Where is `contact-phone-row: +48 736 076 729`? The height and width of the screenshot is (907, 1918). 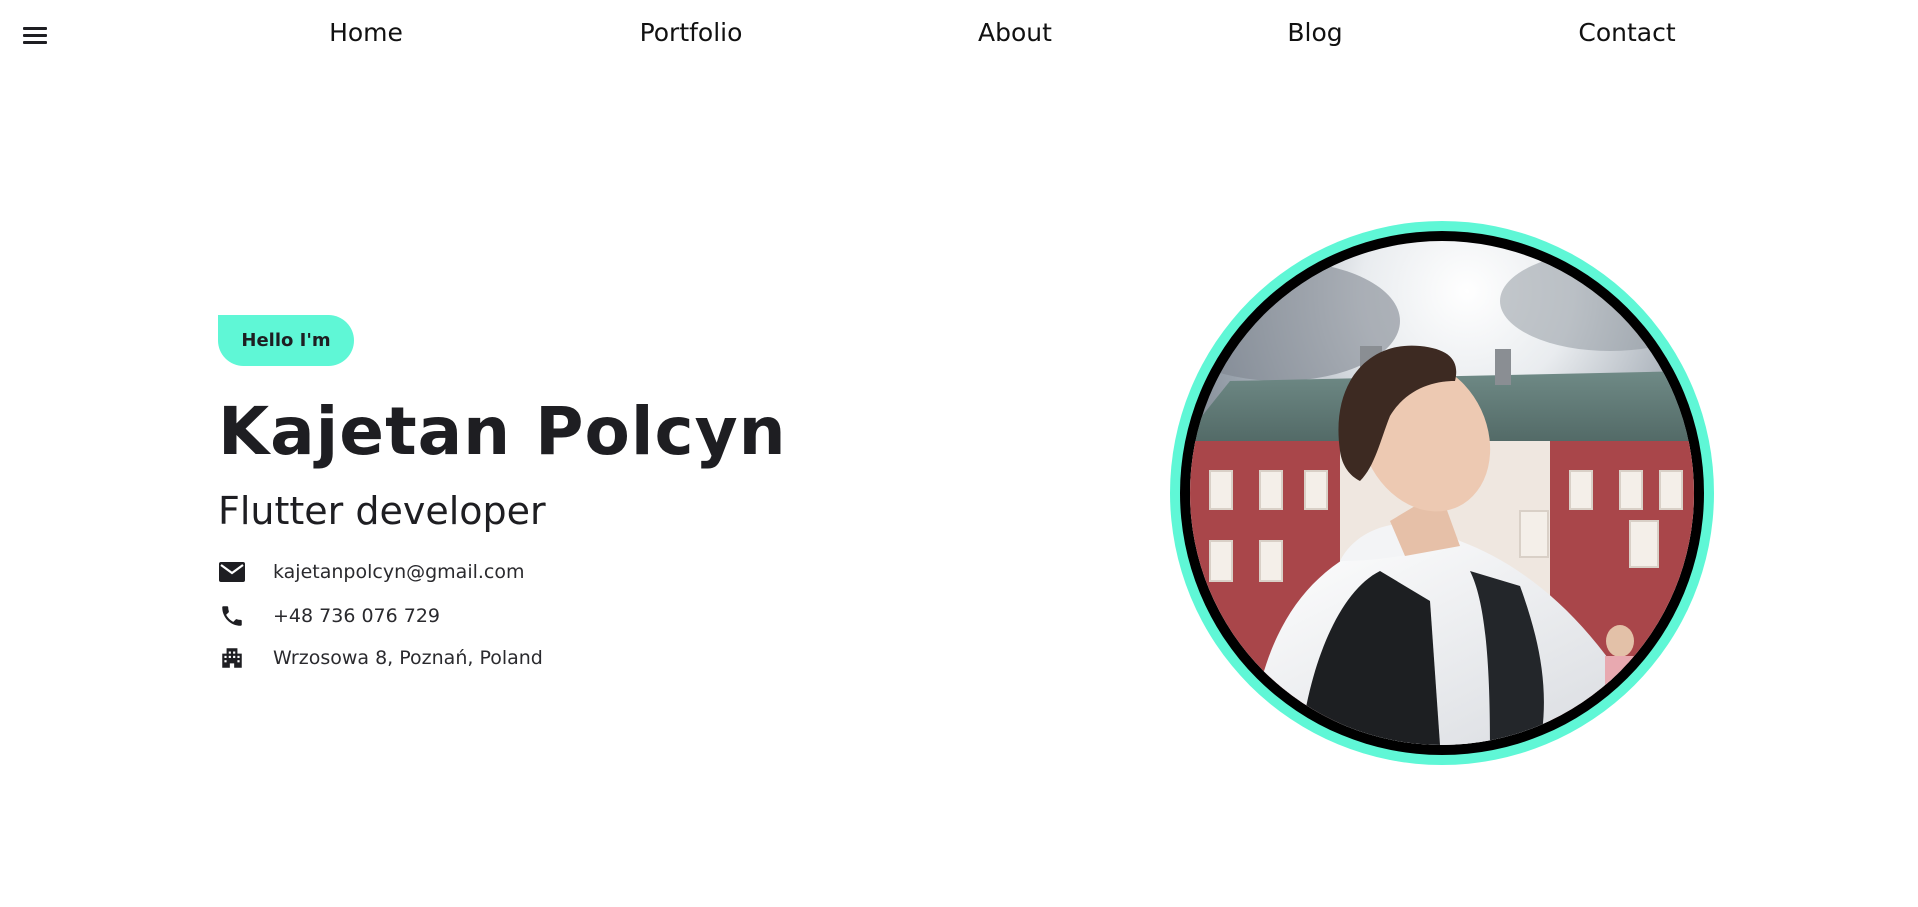
contact-phone-row: +48 736 076 729 is located at coordinates (329, 616).